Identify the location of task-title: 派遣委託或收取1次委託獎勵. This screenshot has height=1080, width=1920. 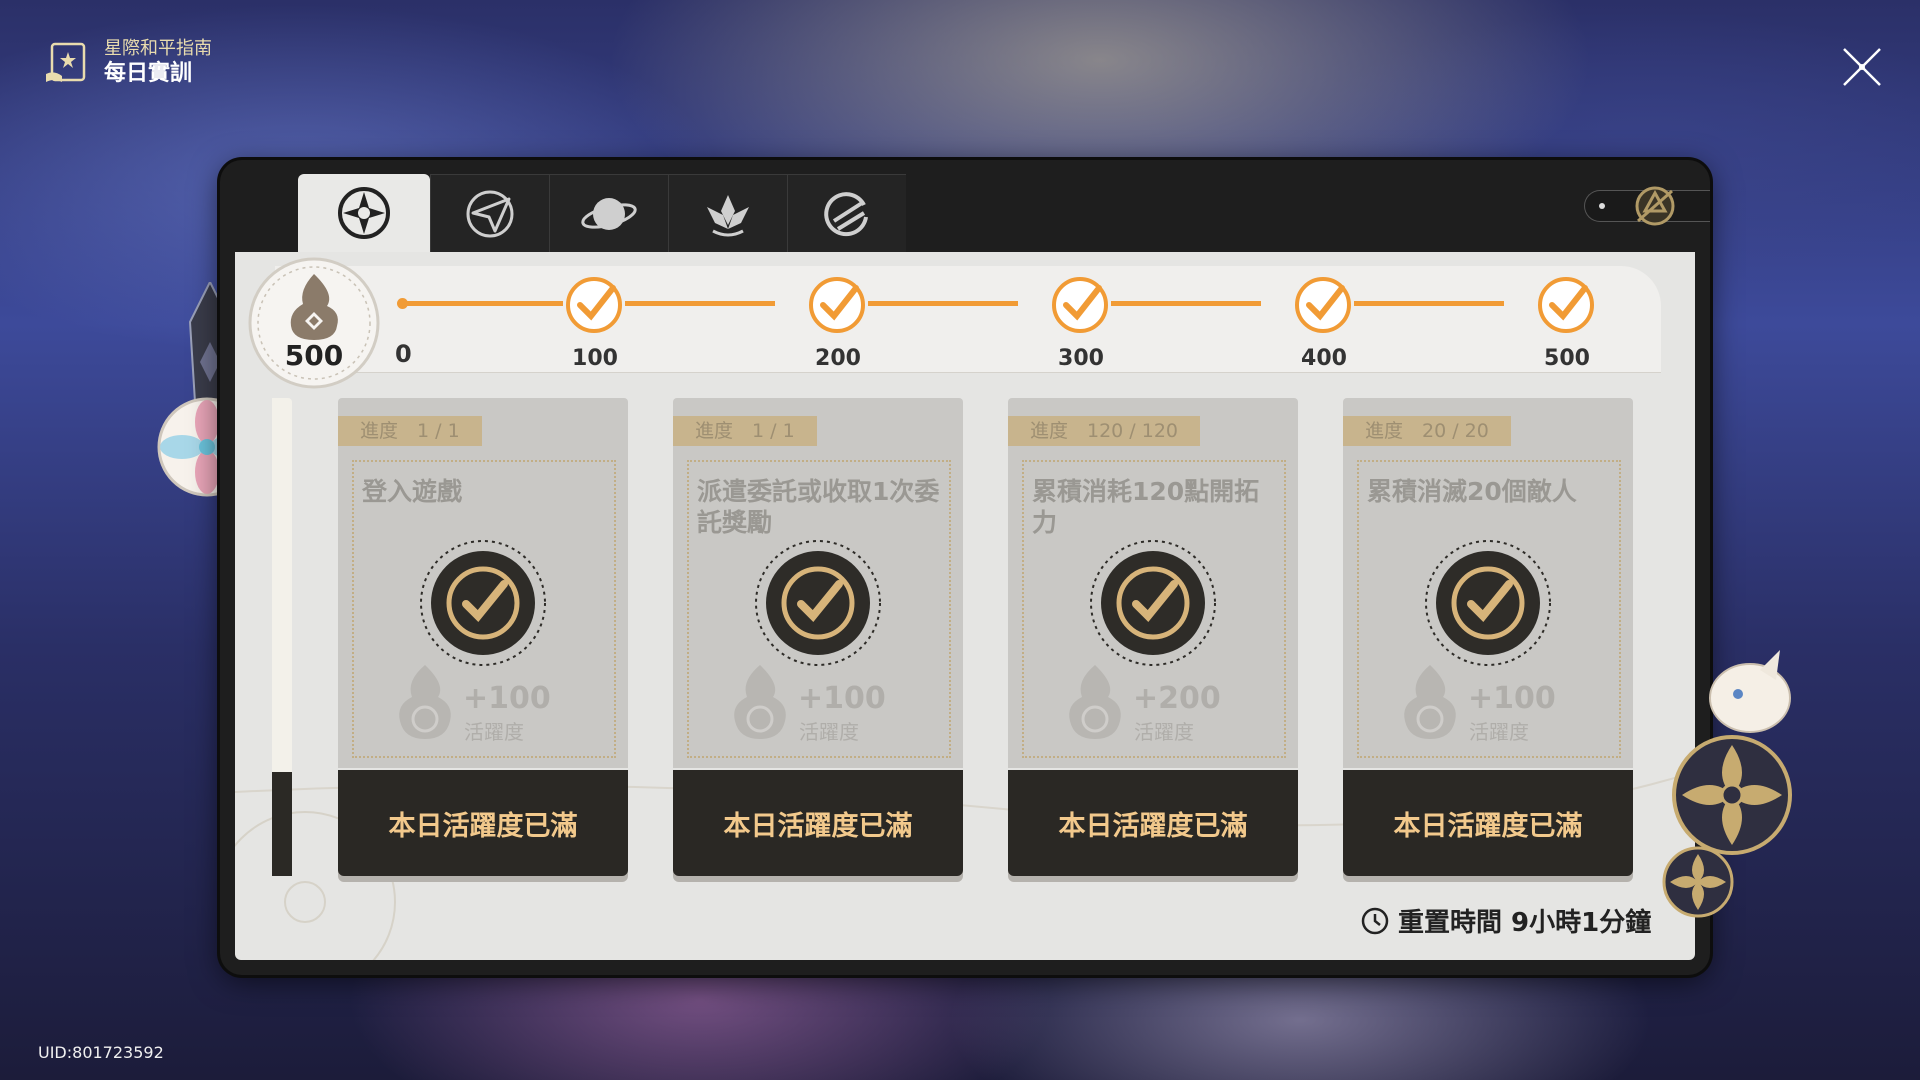
(818, 507).